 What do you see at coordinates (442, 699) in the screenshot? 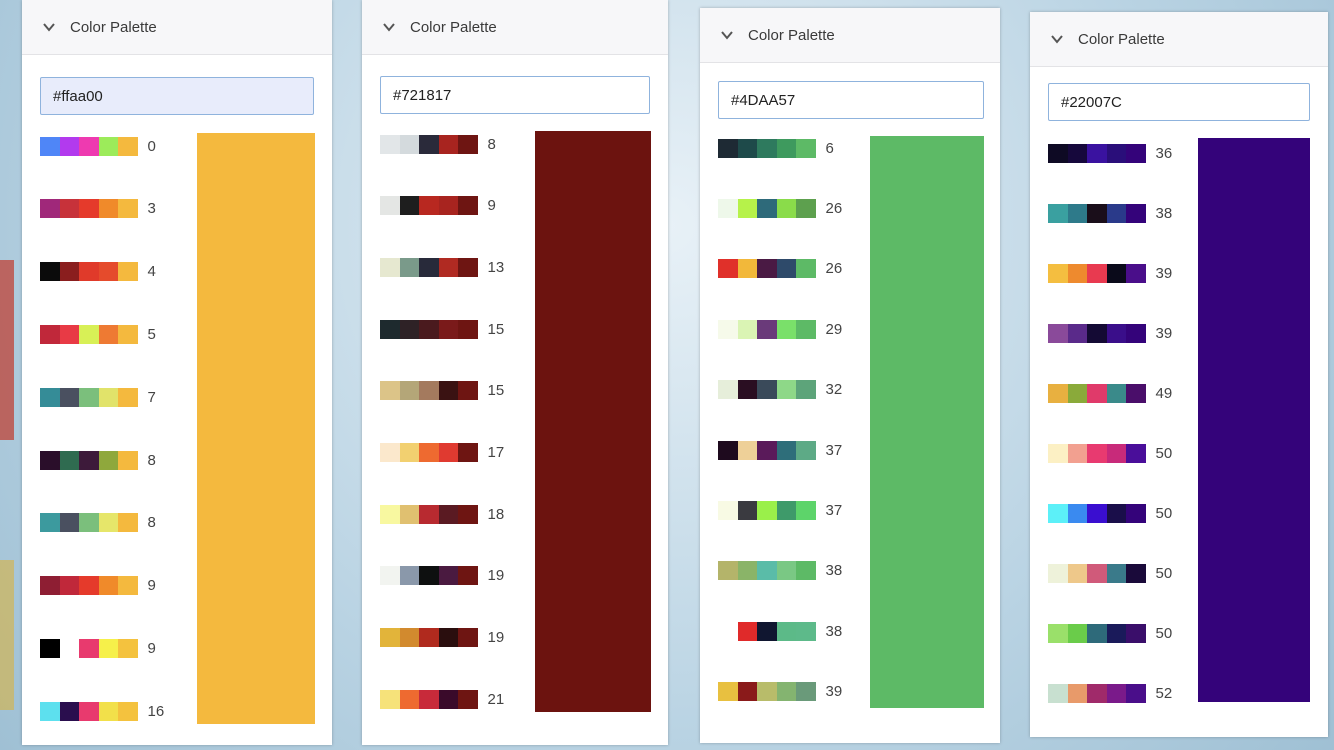
I see `palette-row: 21` at bounding box center [442, 699].